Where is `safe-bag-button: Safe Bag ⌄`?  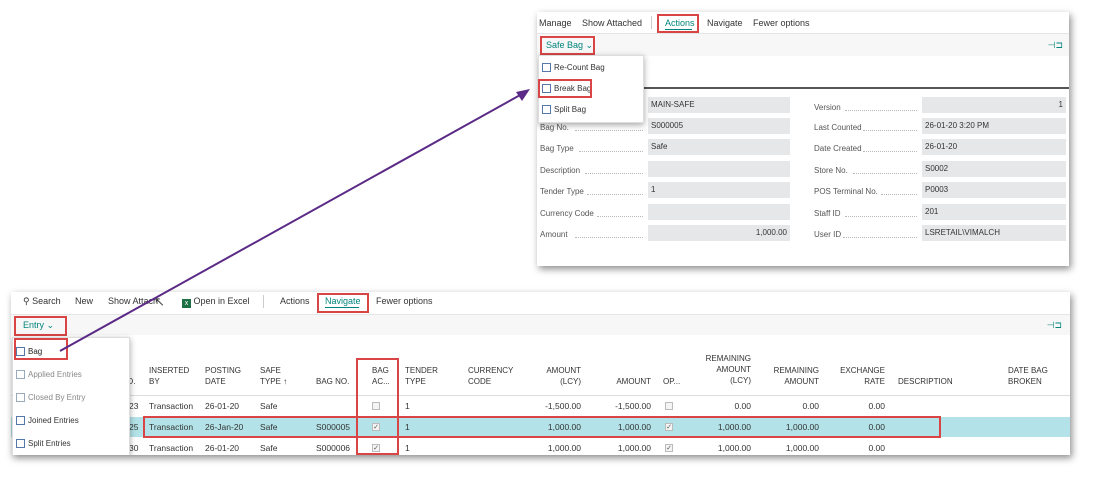 safe-bag-button: Safe Bag ⌄ is located at coordinates (569, 45).